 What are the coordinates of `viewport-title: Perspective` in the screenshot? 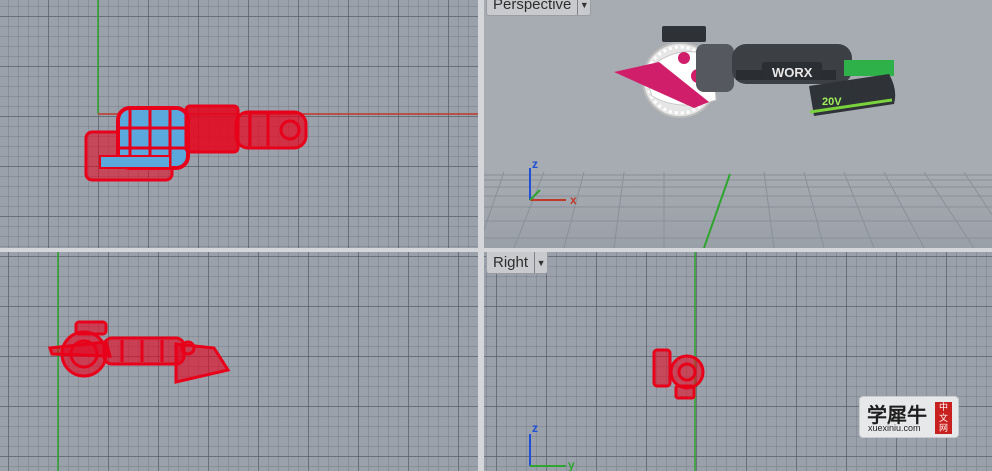 It's located at (532, 6).